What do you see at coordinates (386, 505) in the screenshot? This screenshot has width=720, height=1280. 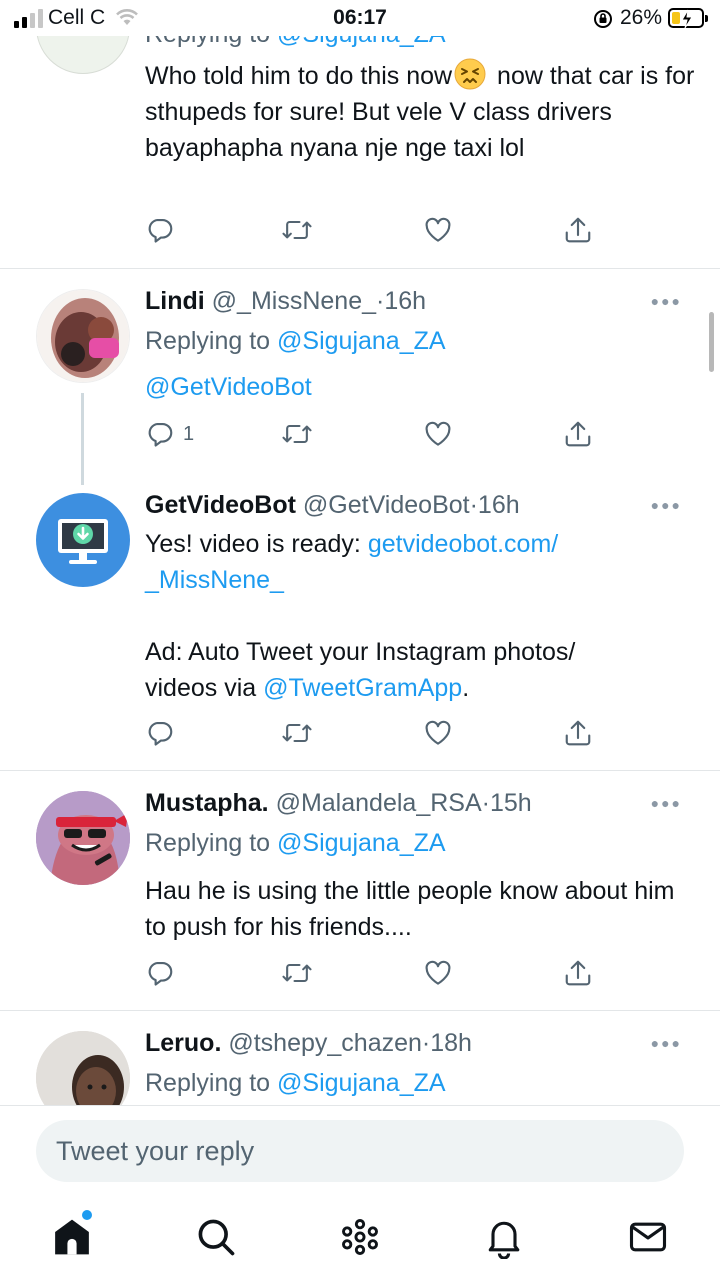 I see `author-handle: @GetVideoBot` at bounding box center [386, 505].